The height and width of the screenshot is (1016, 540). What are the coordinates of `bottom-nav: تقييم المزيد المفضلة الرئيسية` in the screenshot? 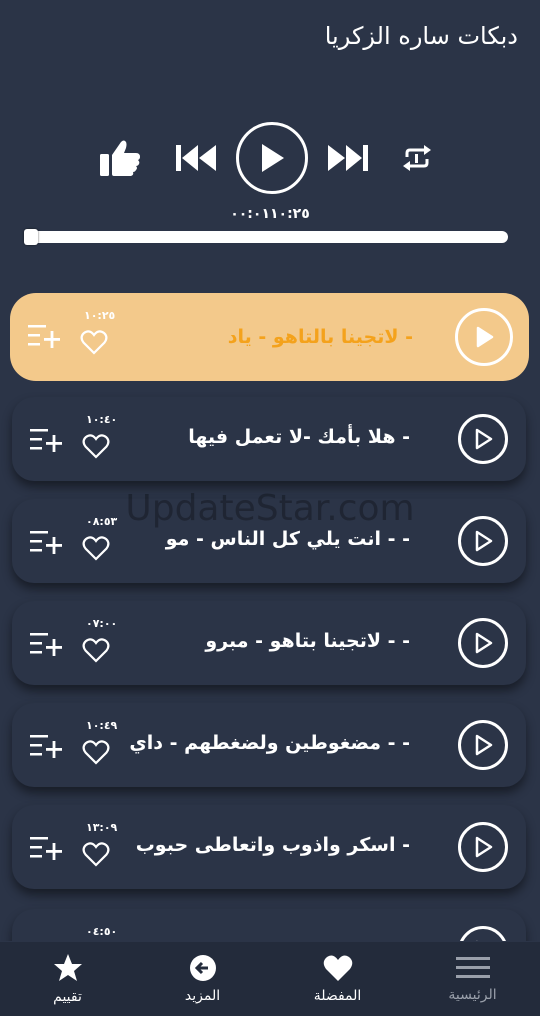 It's located at (270, 979).